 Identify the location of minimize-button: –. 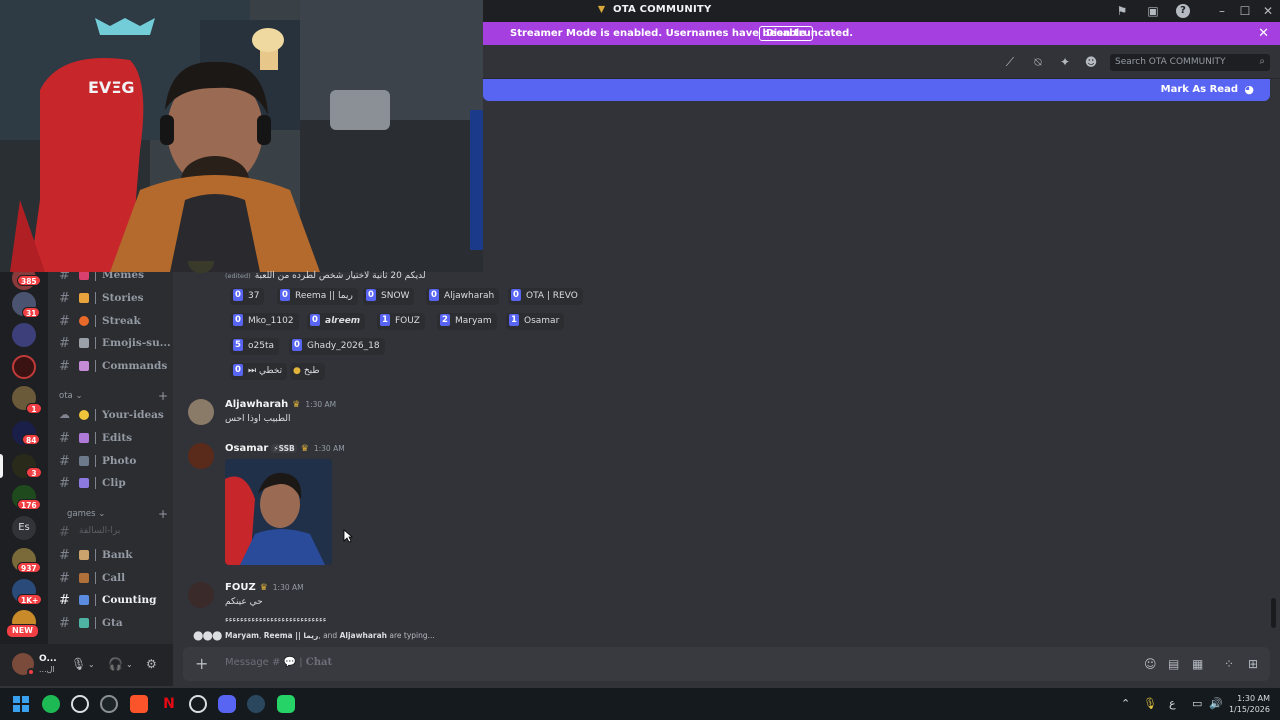
(1222, 11).